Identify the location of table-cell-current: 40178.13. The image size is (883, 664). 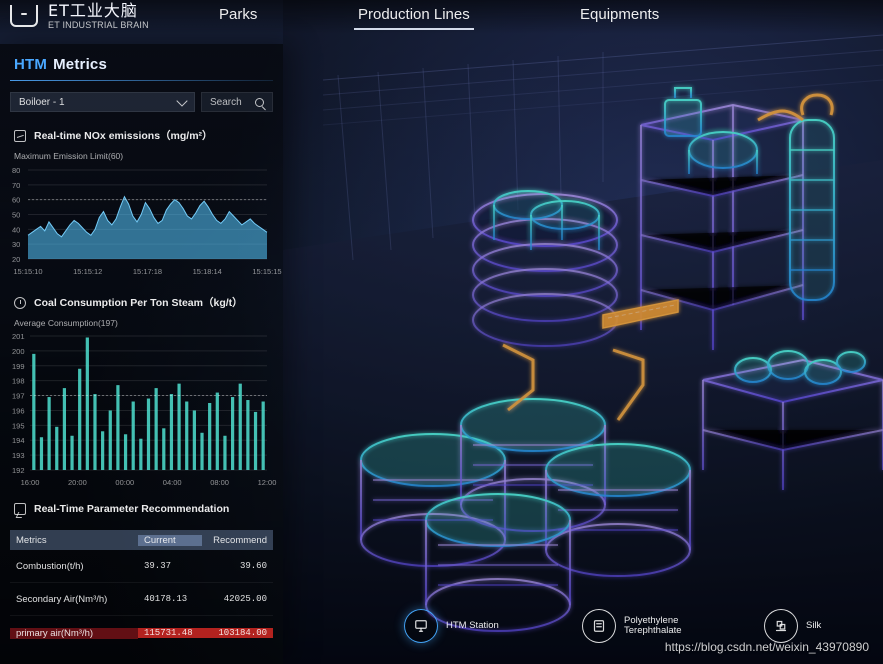
(166, 599).